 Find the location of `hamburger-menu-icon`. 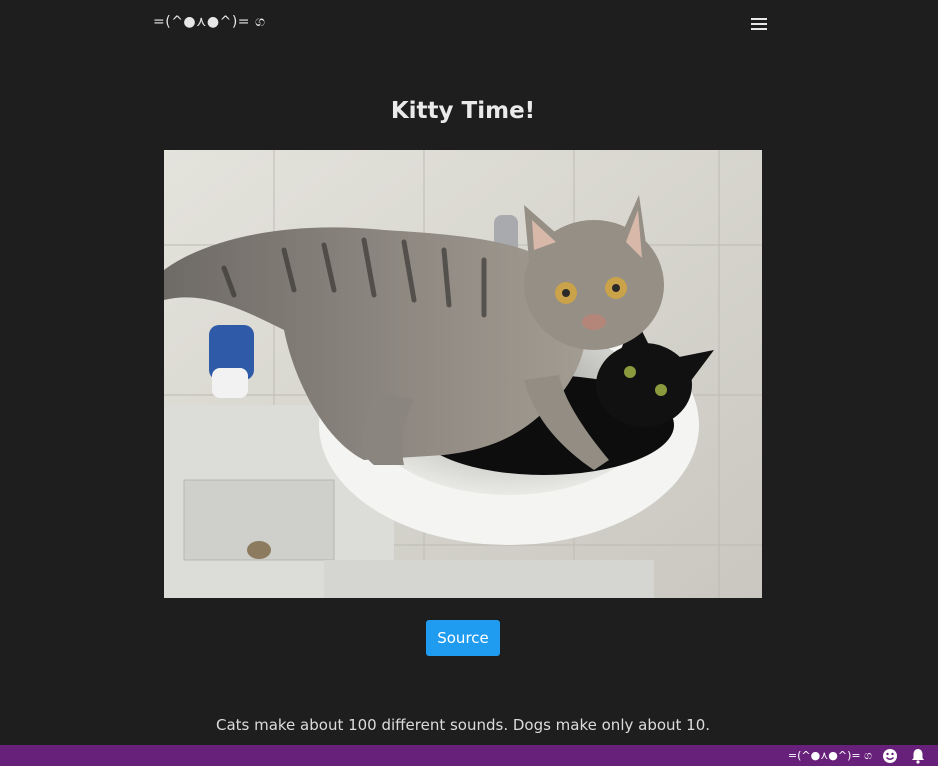

hamburger-menu-icon is located at coordinates (759, 23).